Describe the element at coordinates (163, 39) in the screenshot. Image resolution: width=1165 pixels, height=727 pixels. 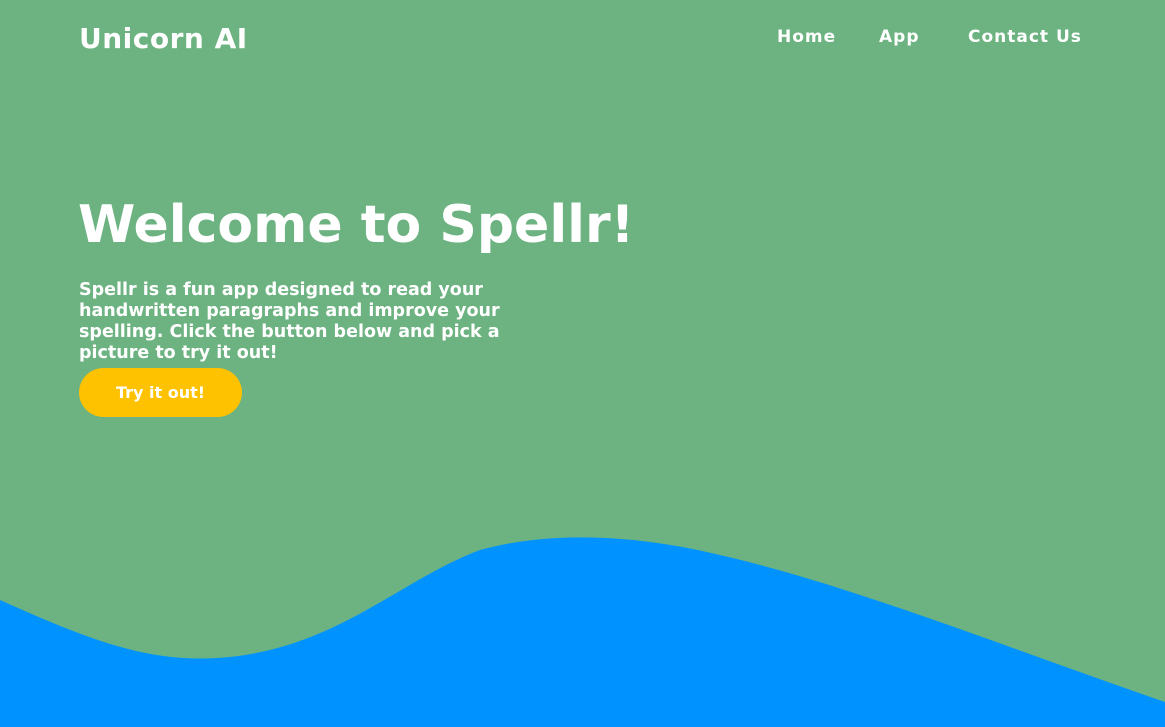
I see `brand-logo: Unicorn AI` at that location.